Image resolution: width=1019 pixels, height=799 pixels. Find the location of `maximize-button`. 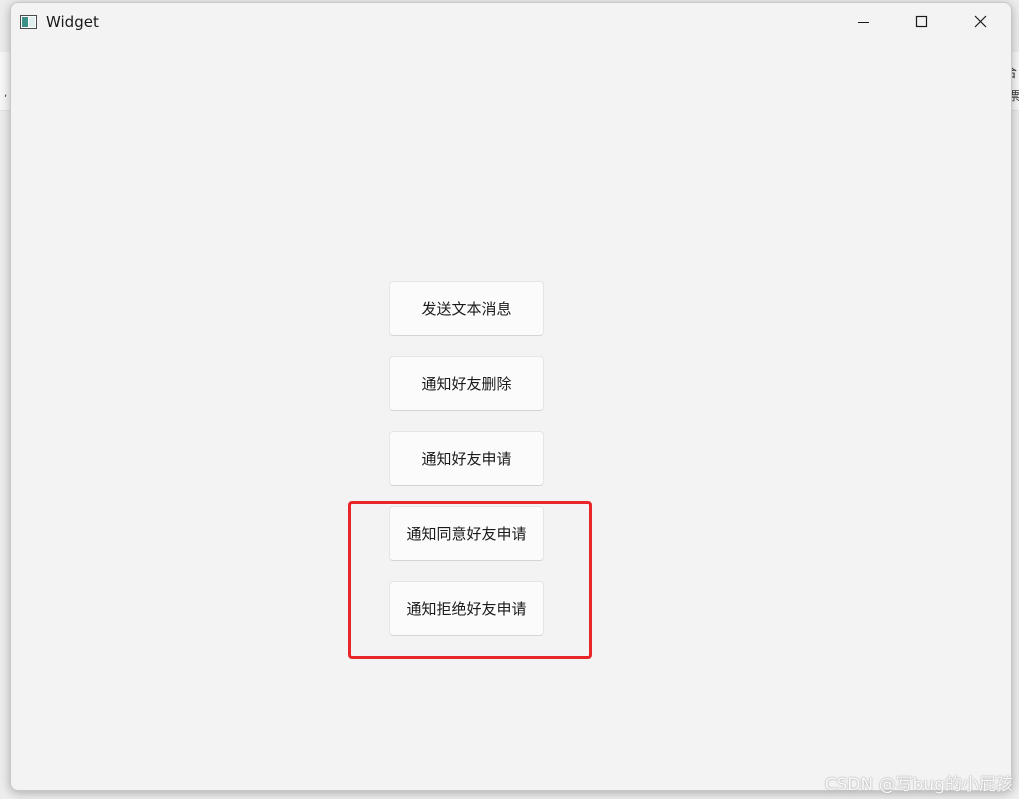

maximize-button is located at coordinates (921, 22).